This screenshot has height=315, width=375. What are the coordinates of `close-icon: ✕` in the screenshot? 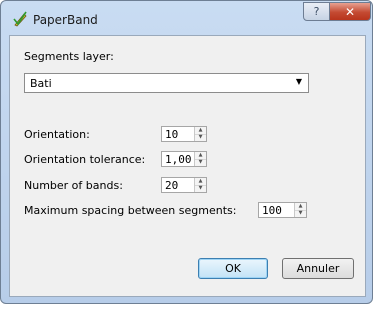 It's located at (350, 11).